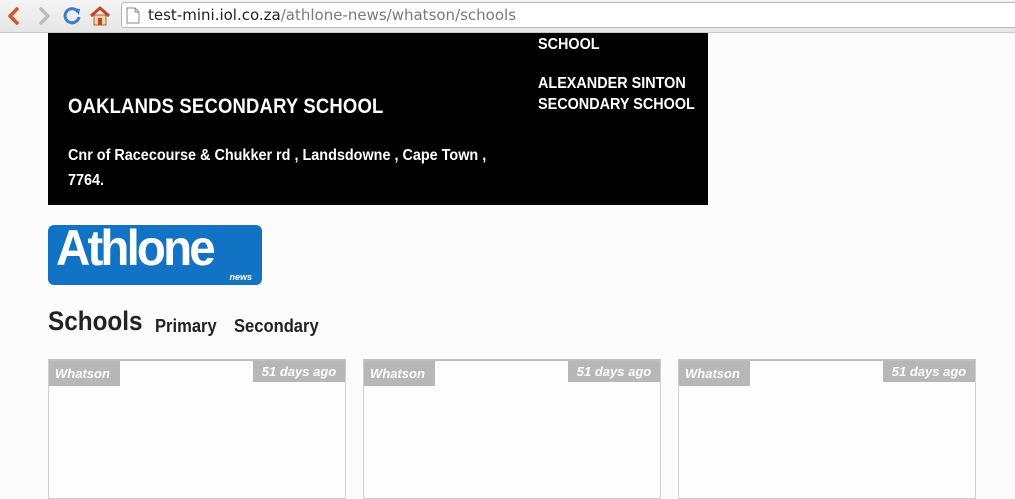 The height and width of the screenshot is (499, 1015). Describe the element at coordinates (240, 277) in the screenshot. I see `logo-subtext: news` at that location.